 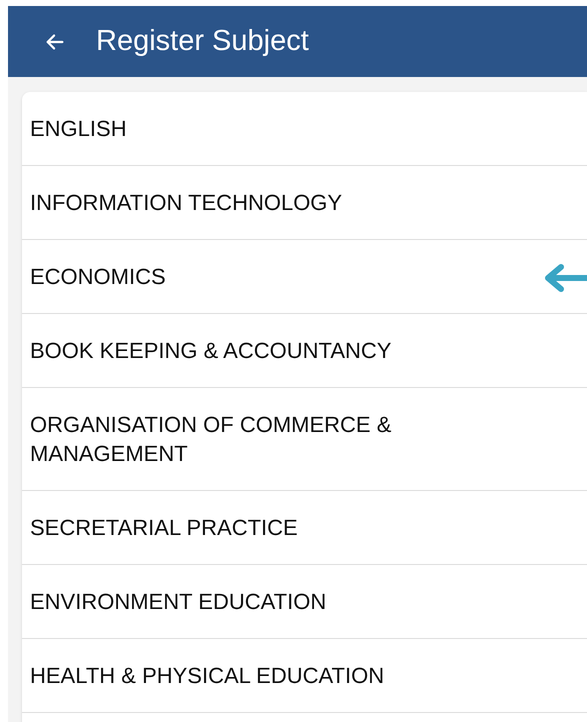 I want to click on subject-list-item: ECONOMICS, so click(x=304, y=277).